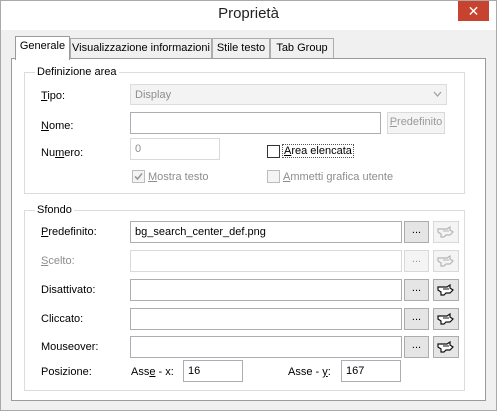 This screenshot has width=497, height=411. Describe the element at coordinates (266, 232) in the screenshot. I see `predefinito-input: bg_search_center_def.png` at that location.